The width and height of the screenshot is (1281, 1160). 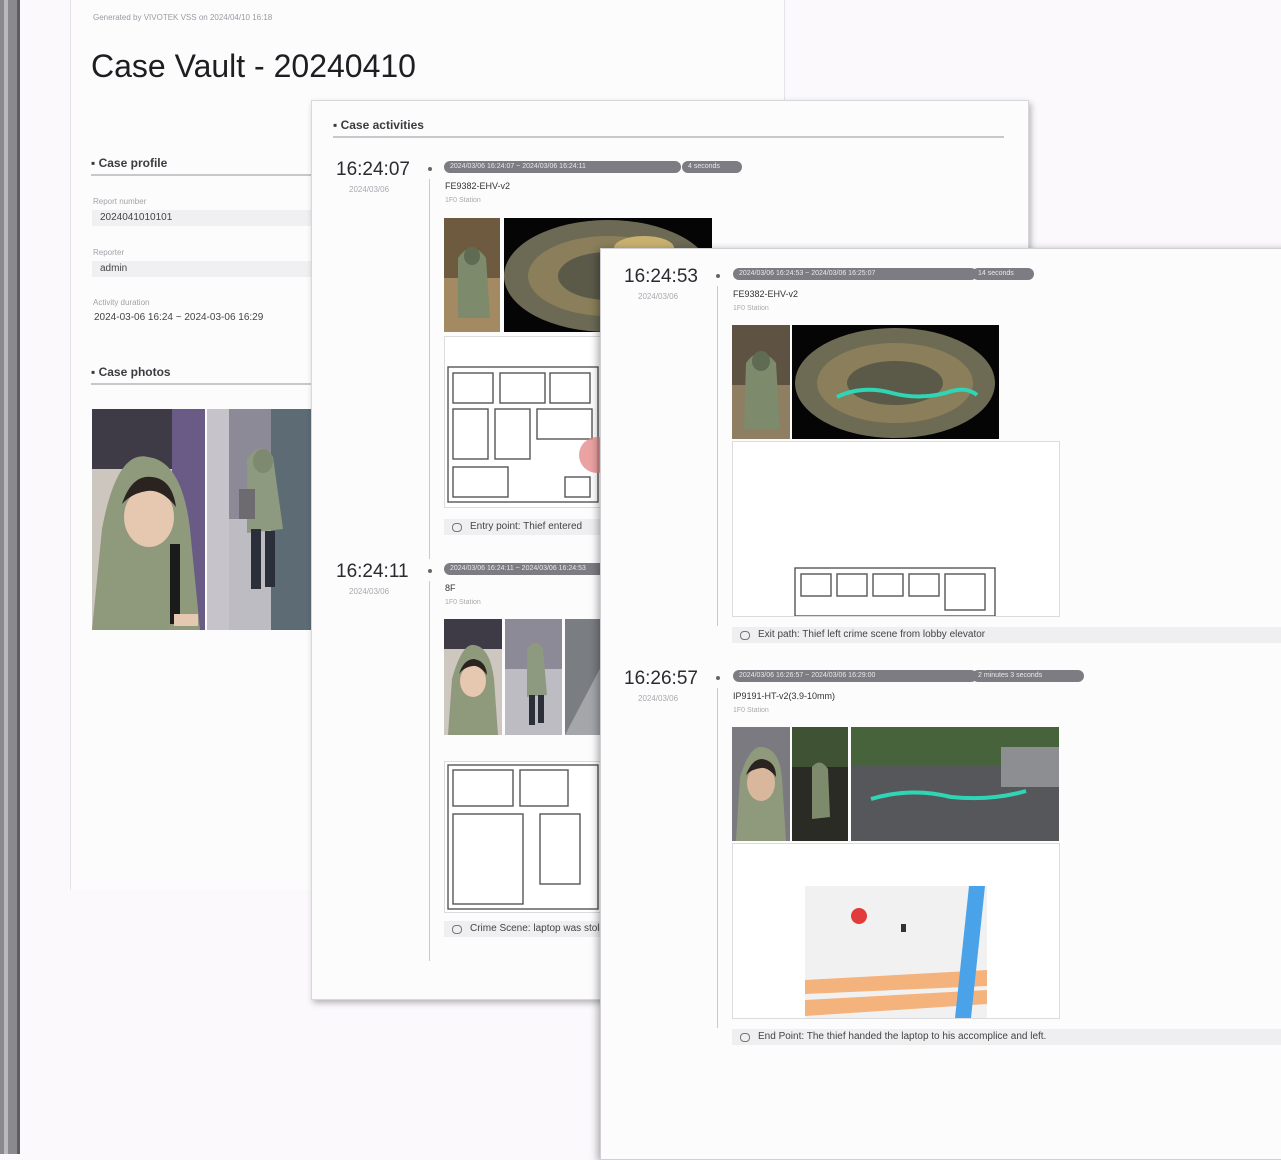 What do you see at coordinates (10, 577) in the screenshot?
I see `window-frame-left` at bounding box center [10, 577].